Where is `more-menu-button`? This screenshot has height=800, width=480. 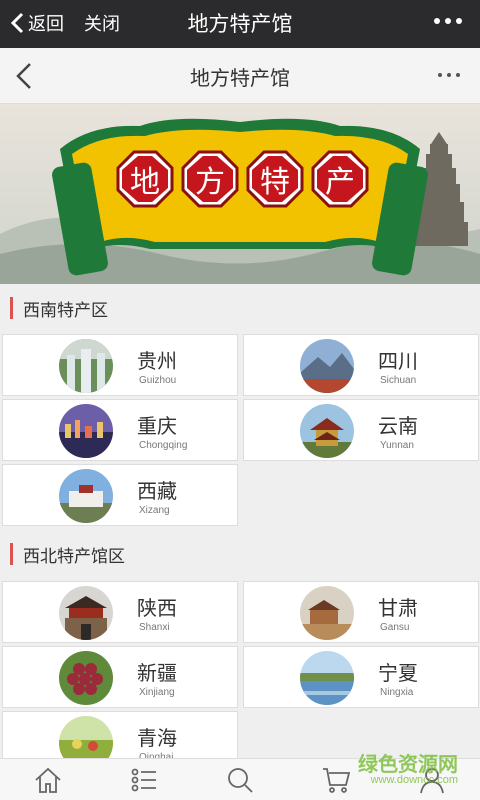
more-menu-button is located at coordinates (448, 21).